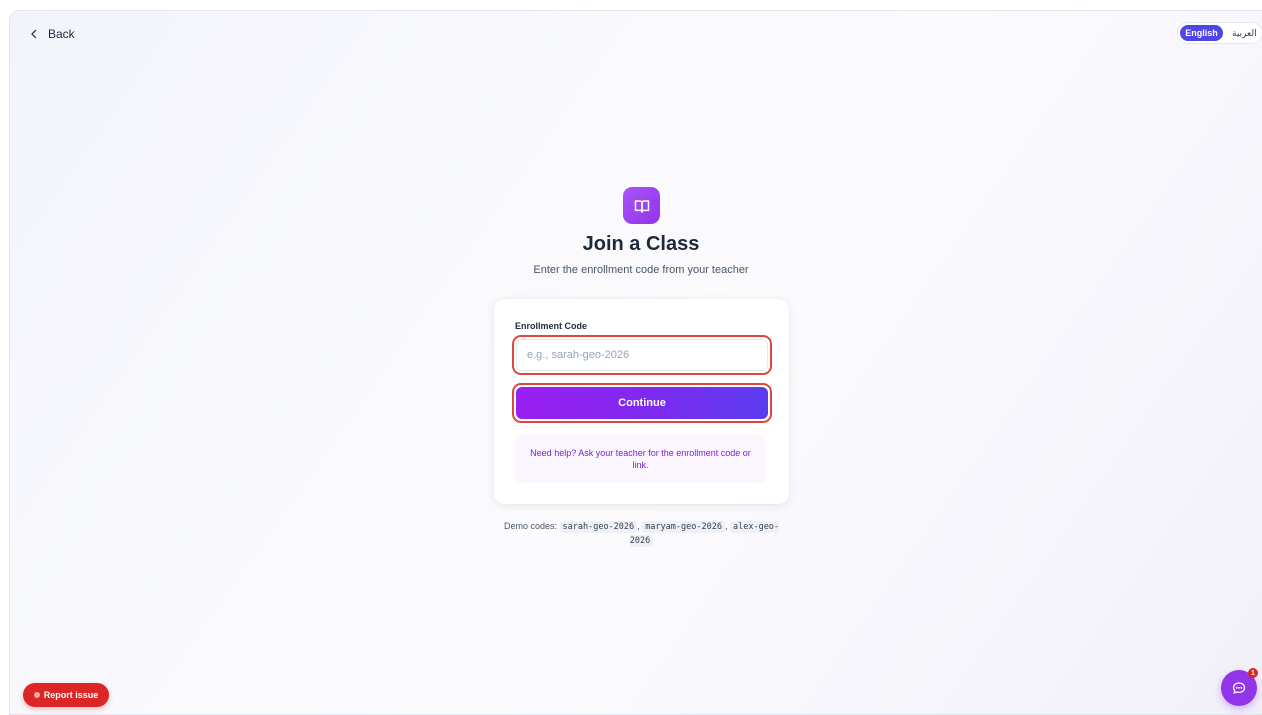 This screenshot has width=1262, height=715. Describe the element at coordinates (1201, 33) in the screenshot. I see `language-english-button: English` at that location.